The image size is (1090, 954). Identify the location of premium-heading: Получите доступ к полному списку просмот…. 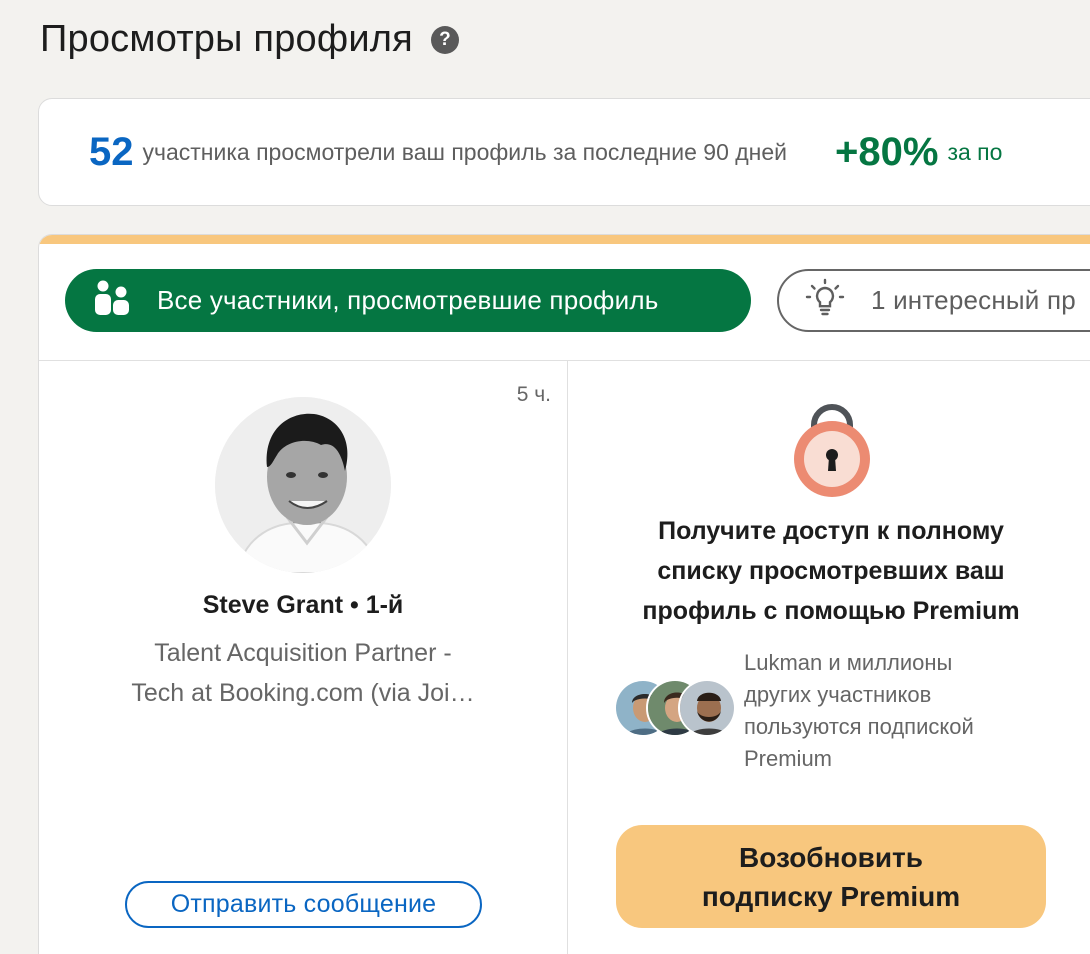
(831, 571).